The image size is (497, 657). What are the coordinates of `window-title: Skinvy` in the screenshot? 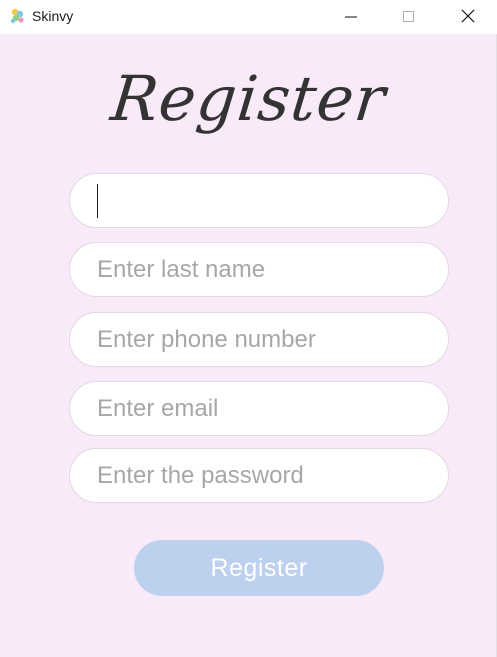 It's located at (53, 16).